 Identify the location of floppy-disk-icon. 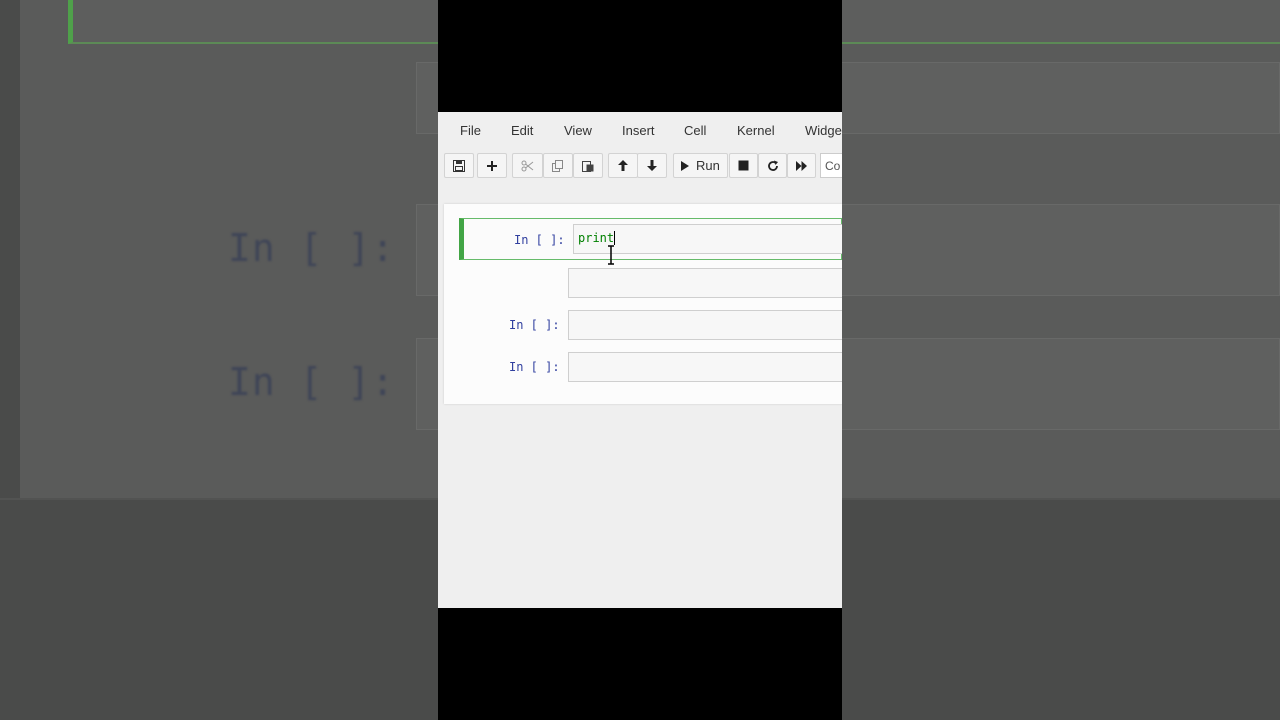
(459, 165).